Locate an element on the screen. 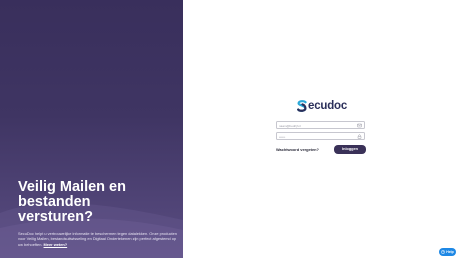 Image resolution: width=458 pixels, height=258 pixels. email-field is located at coordinates (320, 125).